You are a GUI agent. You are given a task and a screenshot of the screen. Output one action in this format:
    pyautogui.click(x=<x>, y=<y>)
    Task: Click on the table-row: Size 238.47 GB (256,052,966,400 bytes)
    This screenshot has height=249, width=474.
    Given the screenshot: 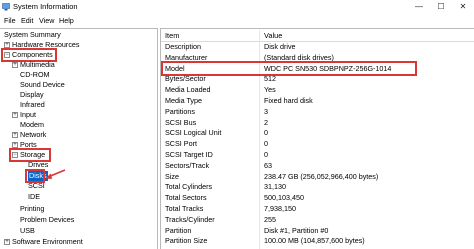 What is the action you would take?
    pyautogui.click(x=317, y=177)
    